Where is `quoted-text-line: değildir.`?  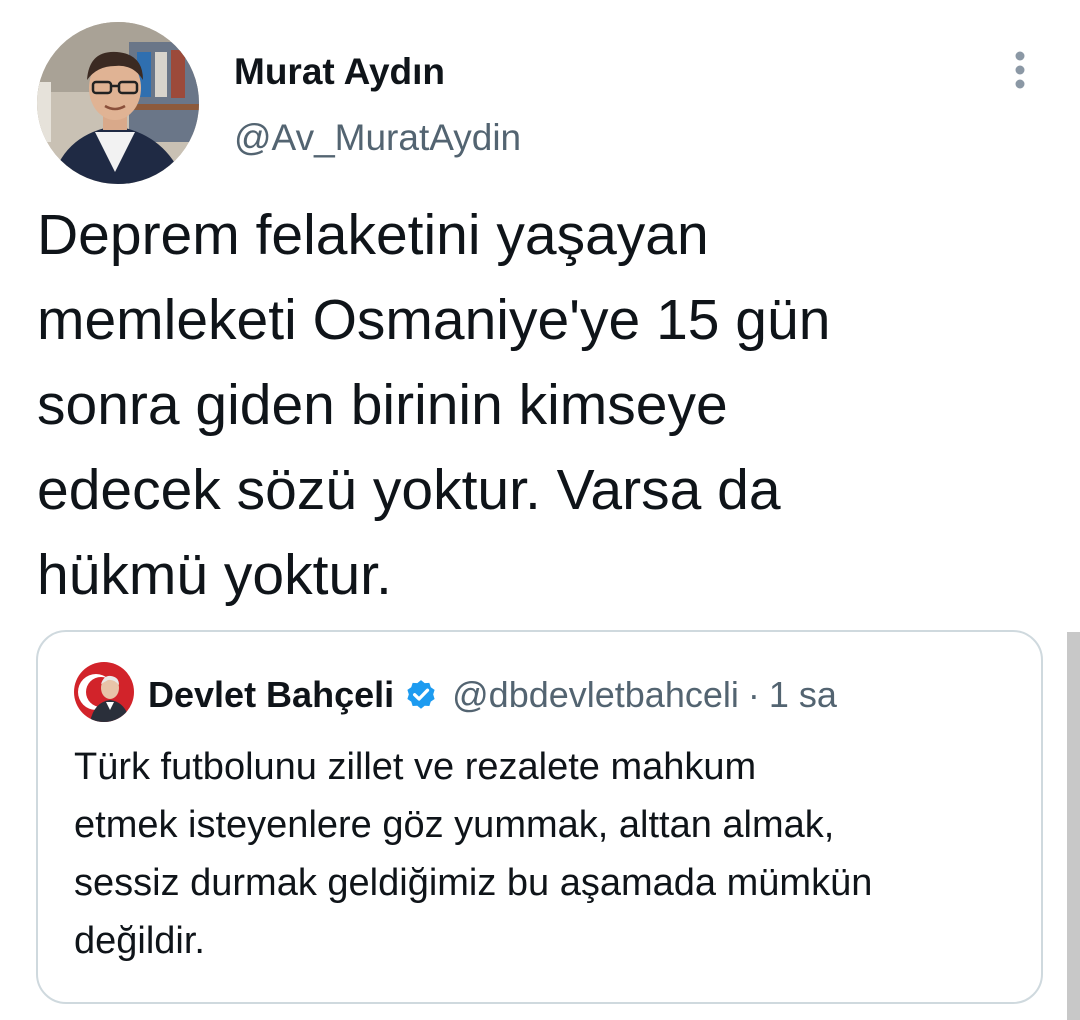 quoted-text-line: değildir. is located at coordinates (139, 941).